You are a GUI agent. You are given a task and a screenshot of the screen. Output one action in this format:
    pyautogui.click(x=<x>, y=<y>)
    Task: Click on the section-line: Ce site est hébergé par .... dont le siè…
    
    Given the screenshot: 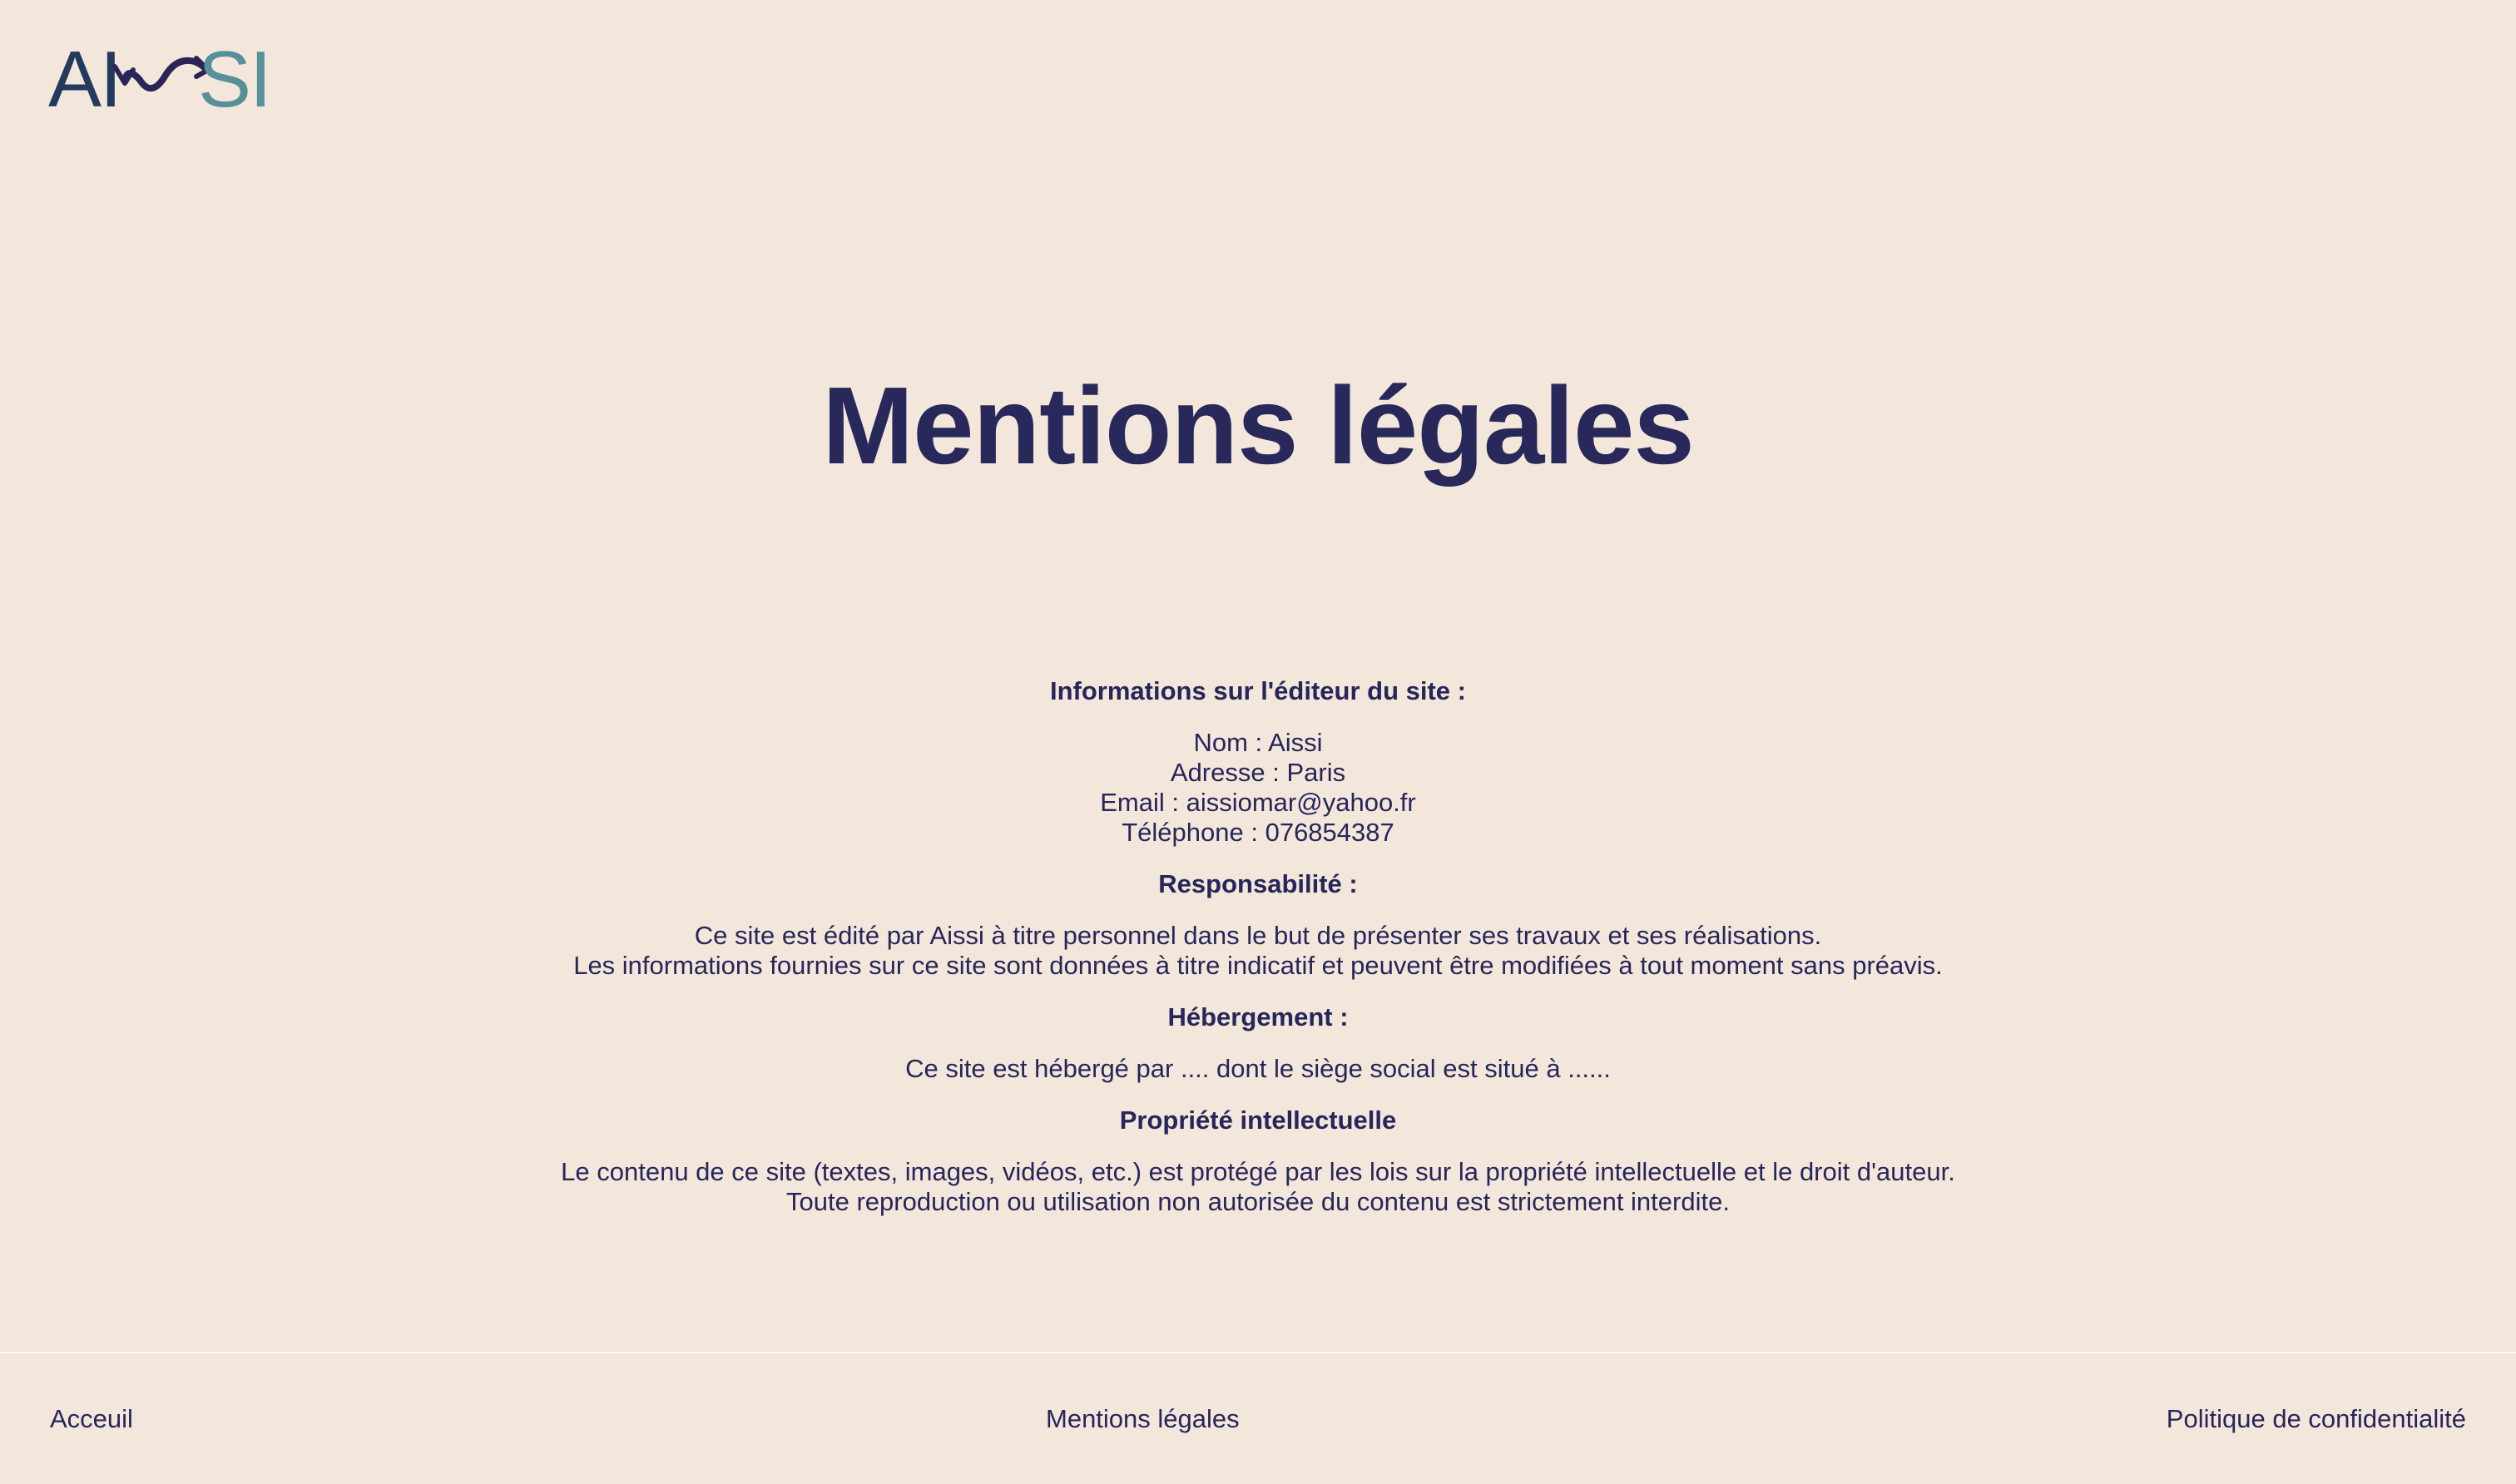 What is the action you would take?
    pyautogui.click(x=1258, y=1068)
    